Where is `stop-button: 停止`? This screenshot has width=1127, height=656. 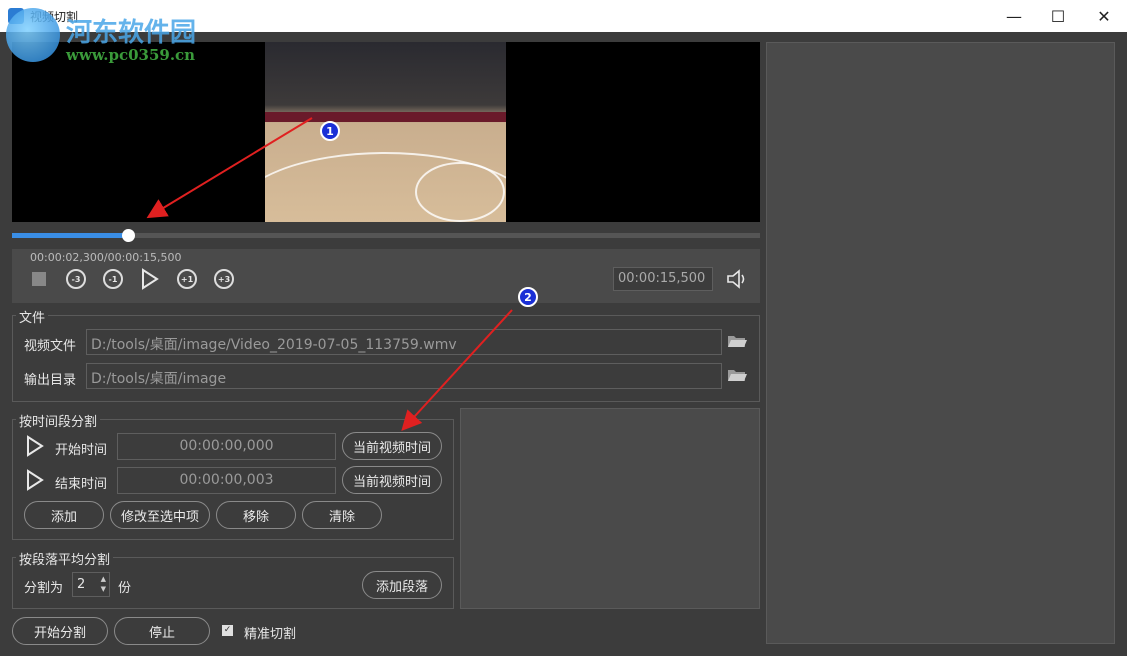 stop-button: 停止 is located at coordinates (162, 631).